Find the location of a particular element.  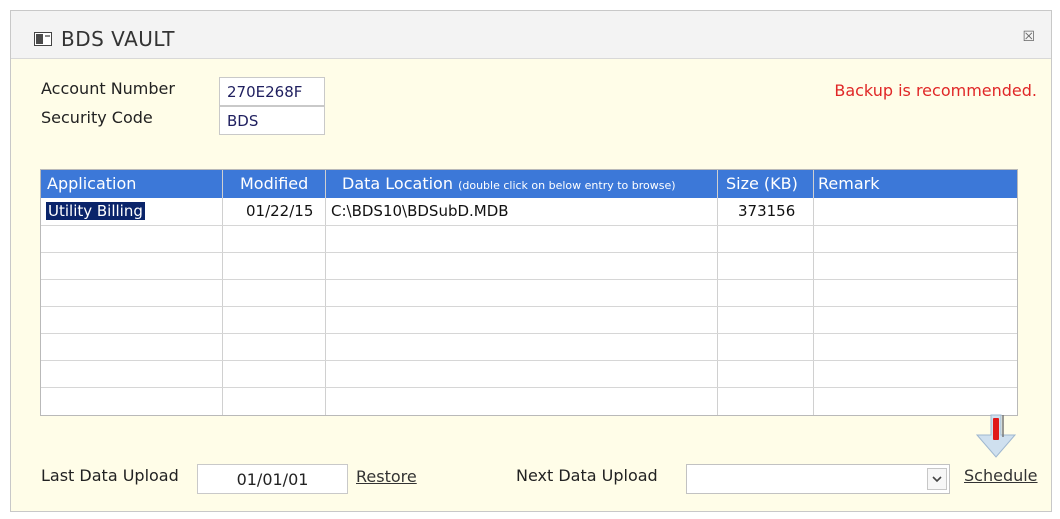

column-header-modified: Modified is located at coordinates (274, 183).